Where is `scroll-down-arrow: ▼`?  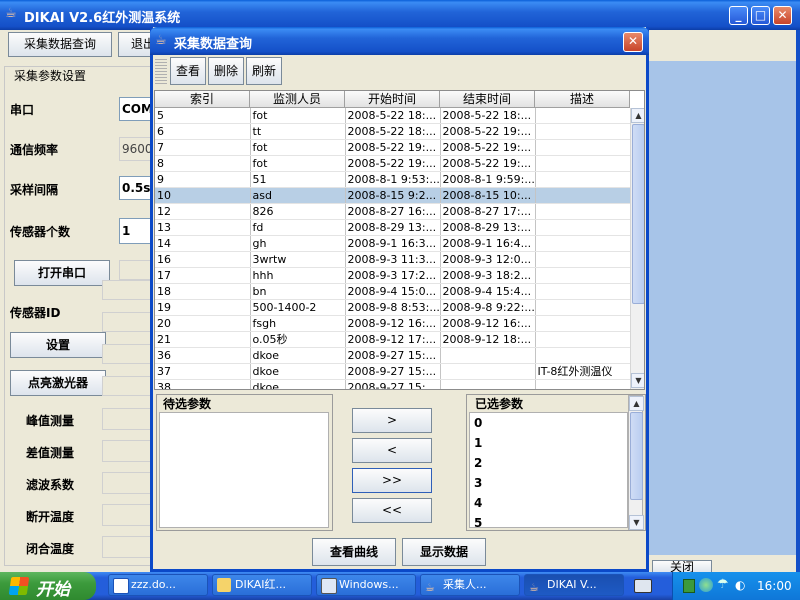
scroll-down-arrow: ▼ is located at coordinates (637, 380).